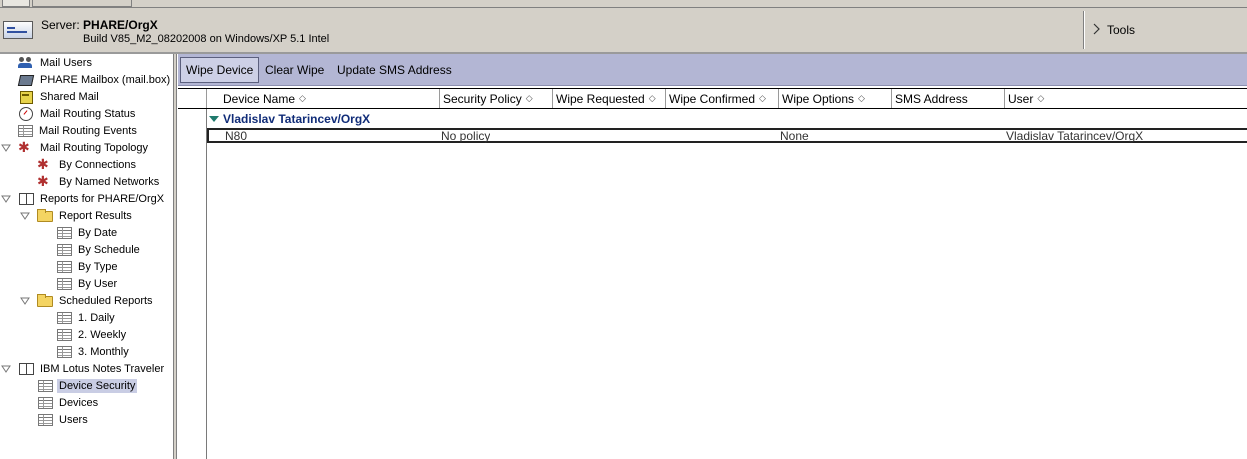 The width and height of the screenshot is (1247, 459). I want to click on expand-triangle-icon, so click(214, 119).